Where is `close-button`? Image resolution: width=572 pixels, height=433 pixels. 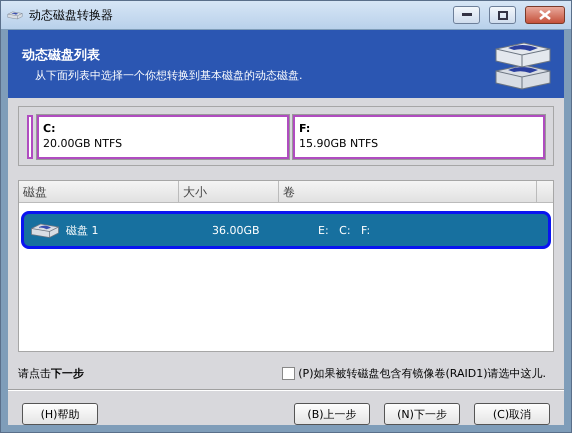 close-button is located at coordinates (545, 15).